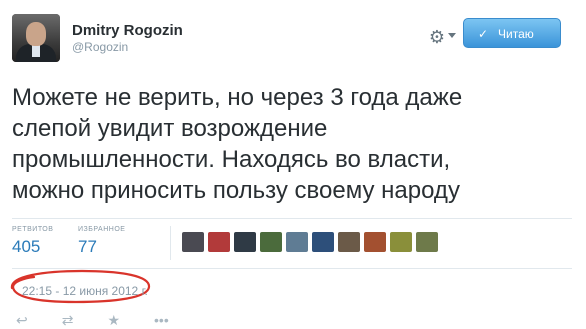 This screenshot has height=329, width=586. I want to click on favorites-count: 77, so click(87, 246).